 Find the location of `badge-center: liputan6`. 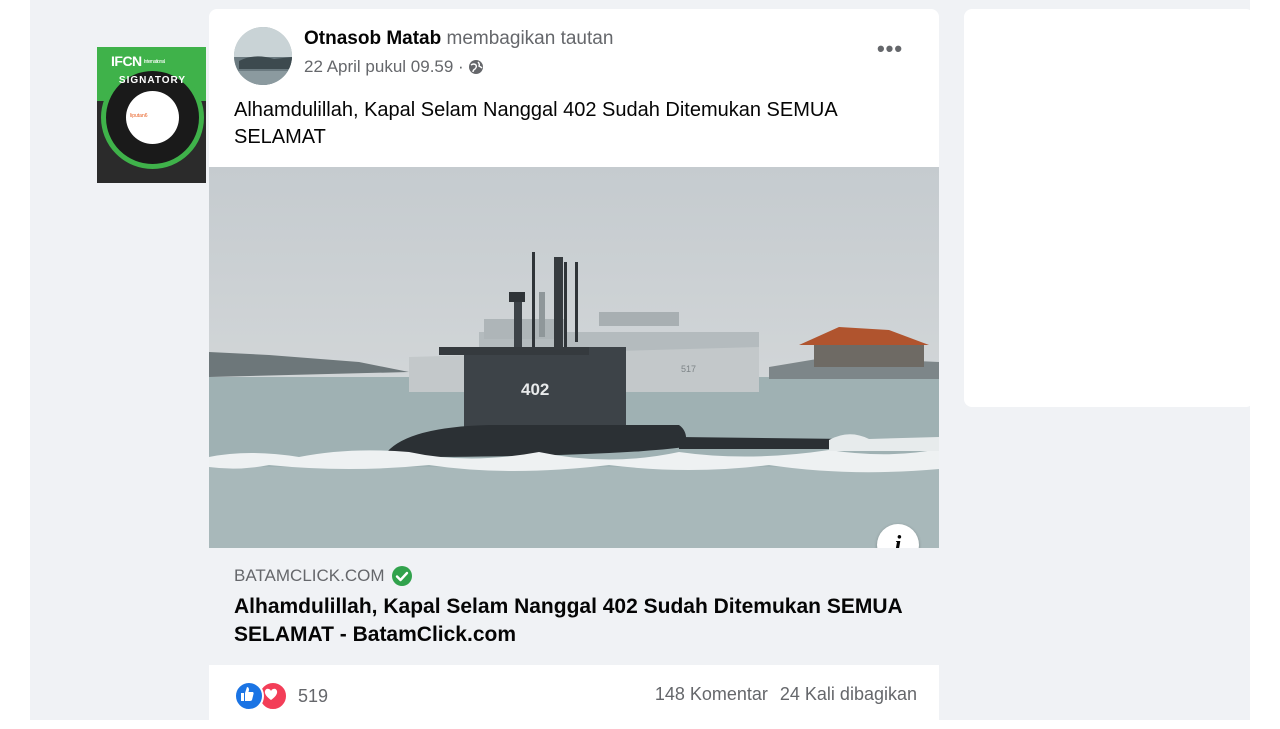

badge-center: liputan6 is located at coordinates (152, 117).